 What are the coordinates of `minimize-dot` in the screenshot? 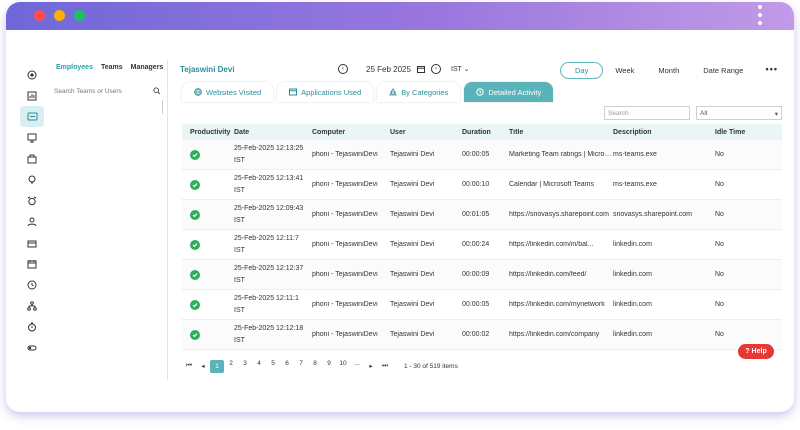 It's located at (59, 15).